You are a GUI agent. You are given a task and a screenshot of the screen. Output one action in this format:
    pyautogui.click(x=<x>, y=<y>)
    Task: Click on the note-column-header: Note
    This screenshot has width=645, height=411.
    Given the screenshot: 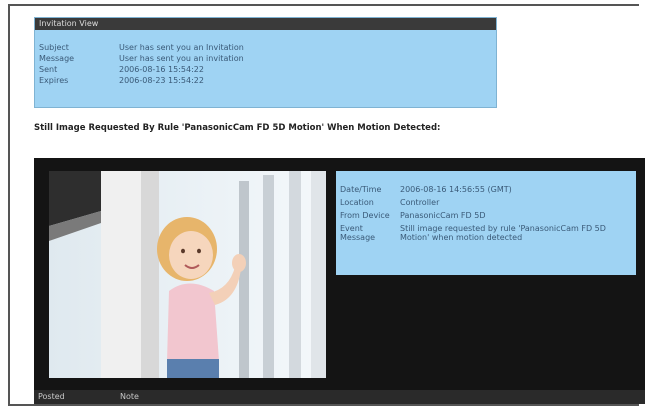 What is the action you would take?
    pyautogui.click(x=129, y=396)
    